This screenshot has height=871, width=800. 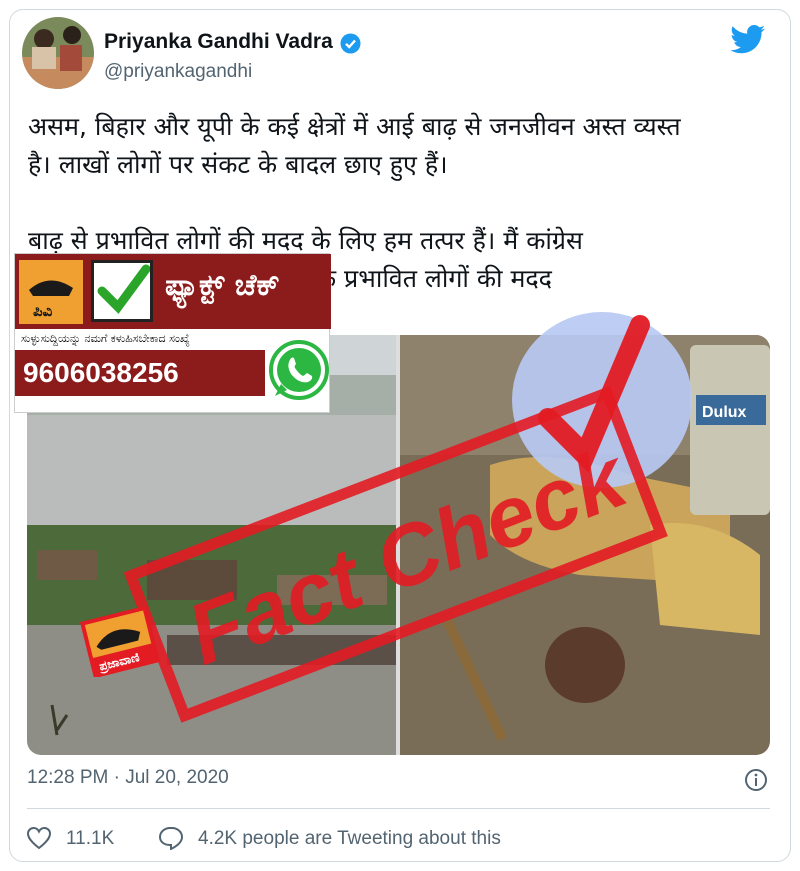 What do you see at coordinates (748, 40) in the screenshot?
I see `twitter-bird-icon` at bounding box center [748, 40].